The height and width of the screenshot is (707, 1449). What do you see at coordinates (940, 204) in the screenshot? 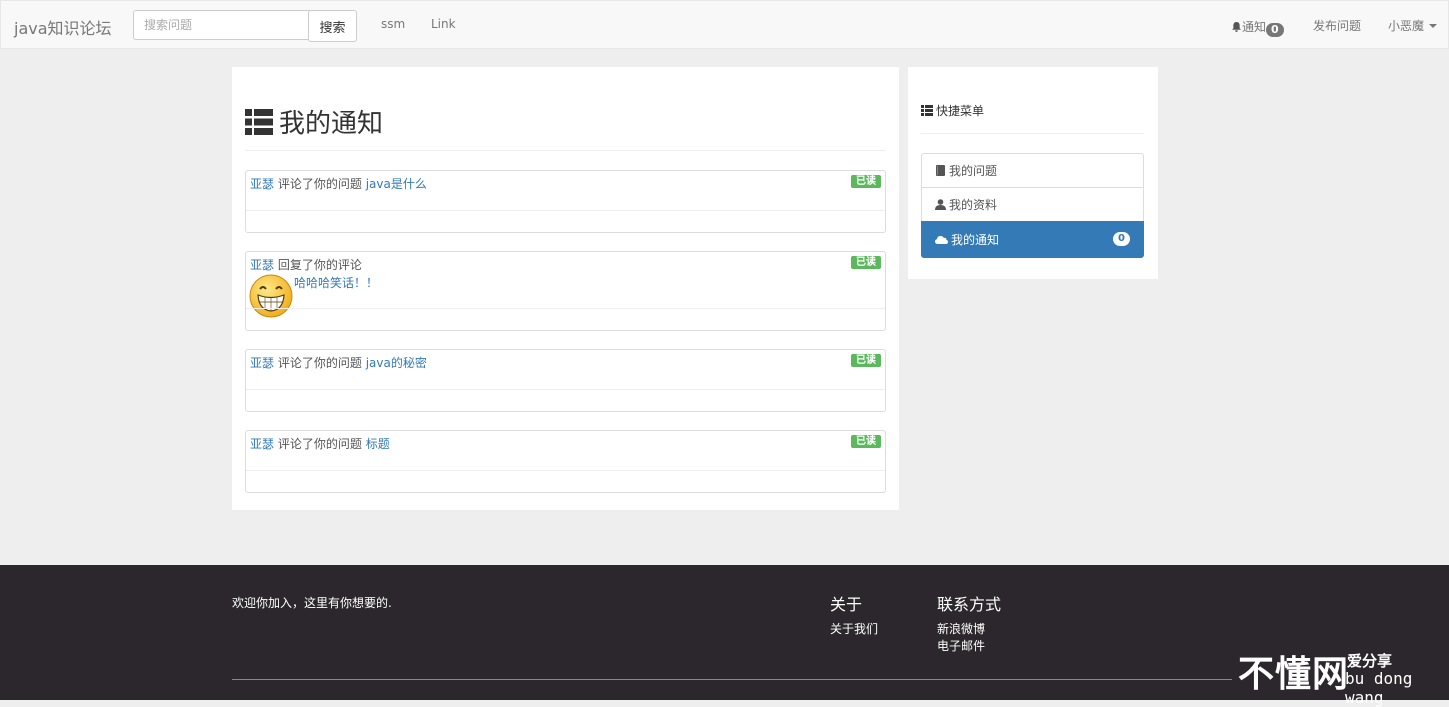
I see `user-icon` at bounding box center [940, 204].